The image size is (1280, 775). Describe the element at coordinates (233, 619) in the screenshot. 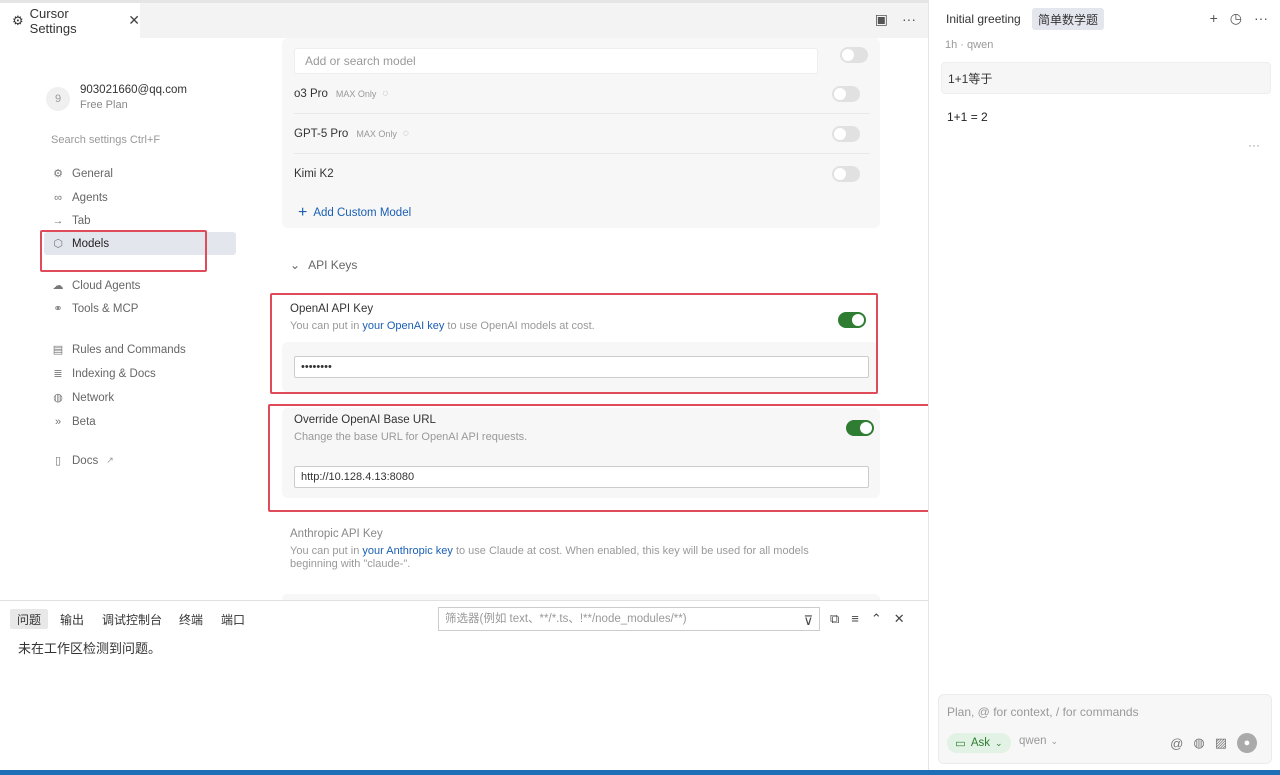

I see `tab-ports: 端口` at that location.